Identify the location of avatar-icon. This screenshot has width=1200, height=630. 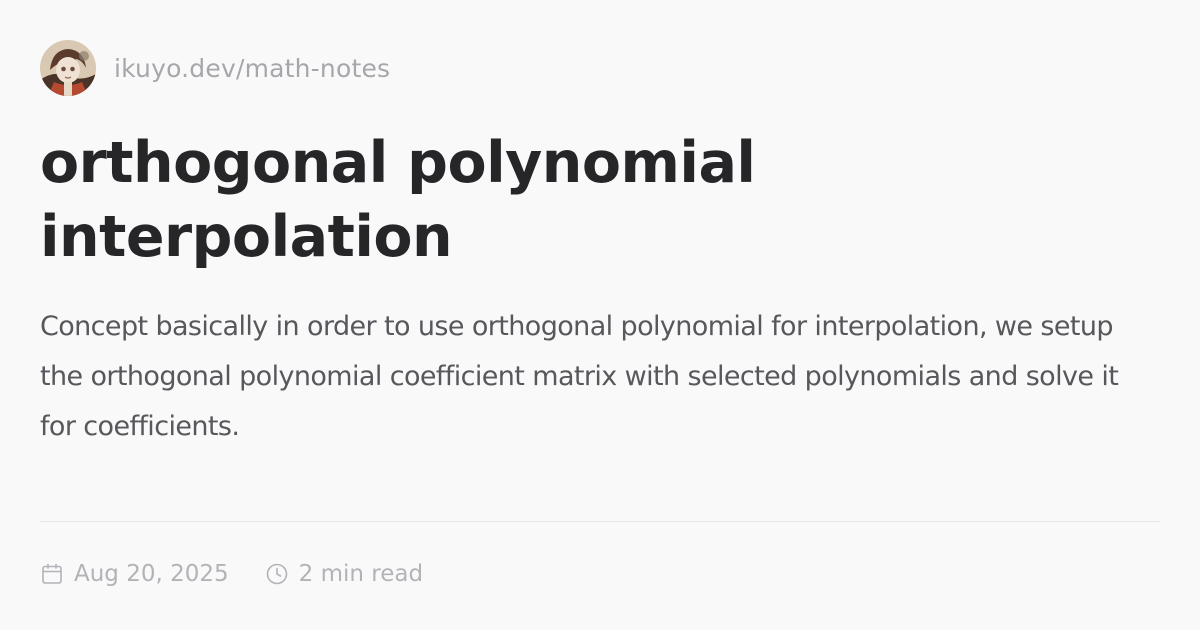
(68, 68).